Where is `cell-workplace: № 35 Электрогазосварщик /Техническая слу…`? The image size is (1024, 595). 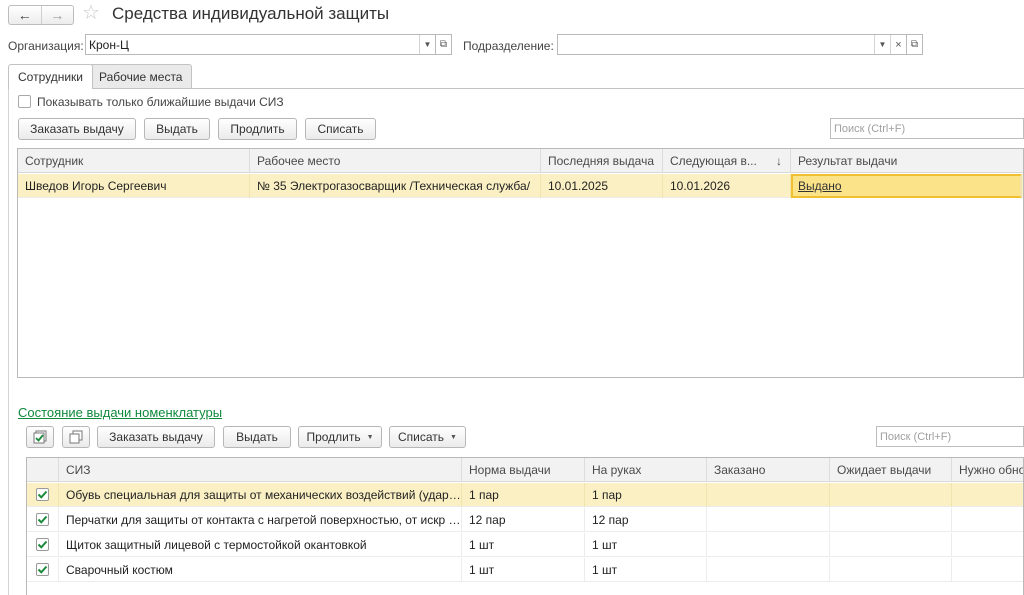 cell-workplace: № 35 Электрогазосварщик /Техническая слу… is located at coordinates (395, 186).